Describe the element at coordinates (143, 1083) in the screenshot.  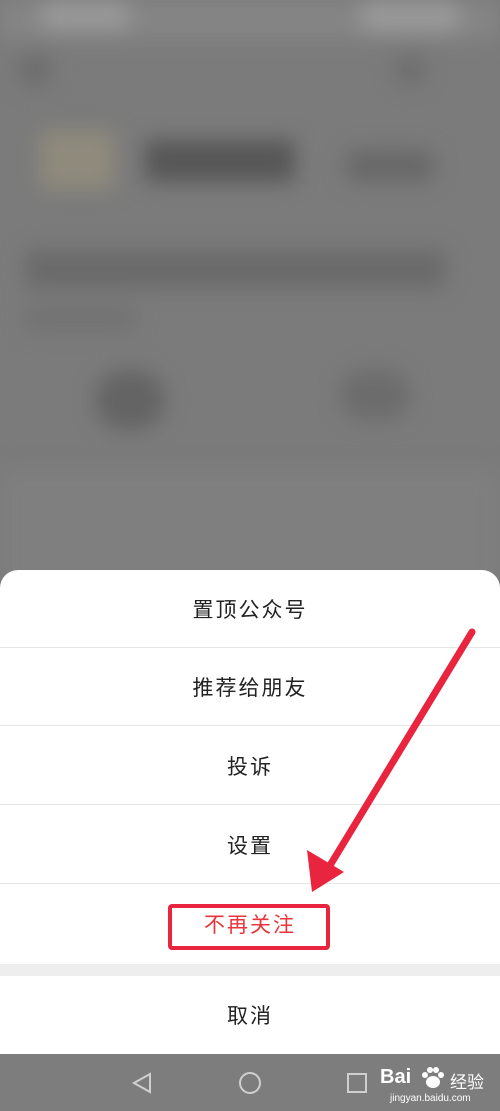
I see `back-triangle-icon` at that location.